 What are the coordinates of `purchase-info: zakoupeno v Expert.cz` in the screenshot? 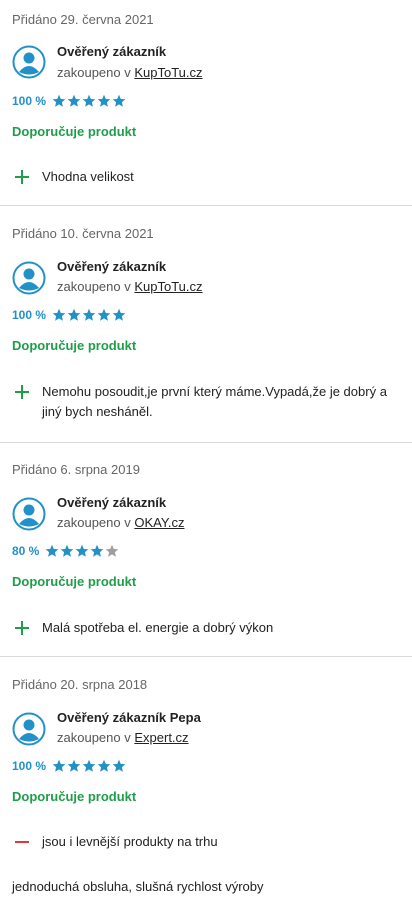 It's located at (123, 737).